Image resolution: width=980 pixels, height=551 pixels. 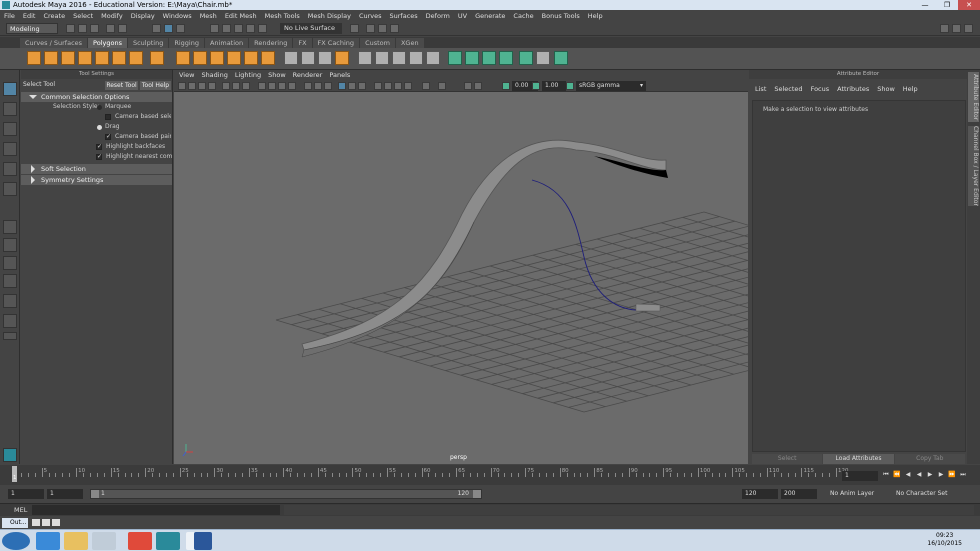 I want to click on undo-icon, so click(x=110, y=28).